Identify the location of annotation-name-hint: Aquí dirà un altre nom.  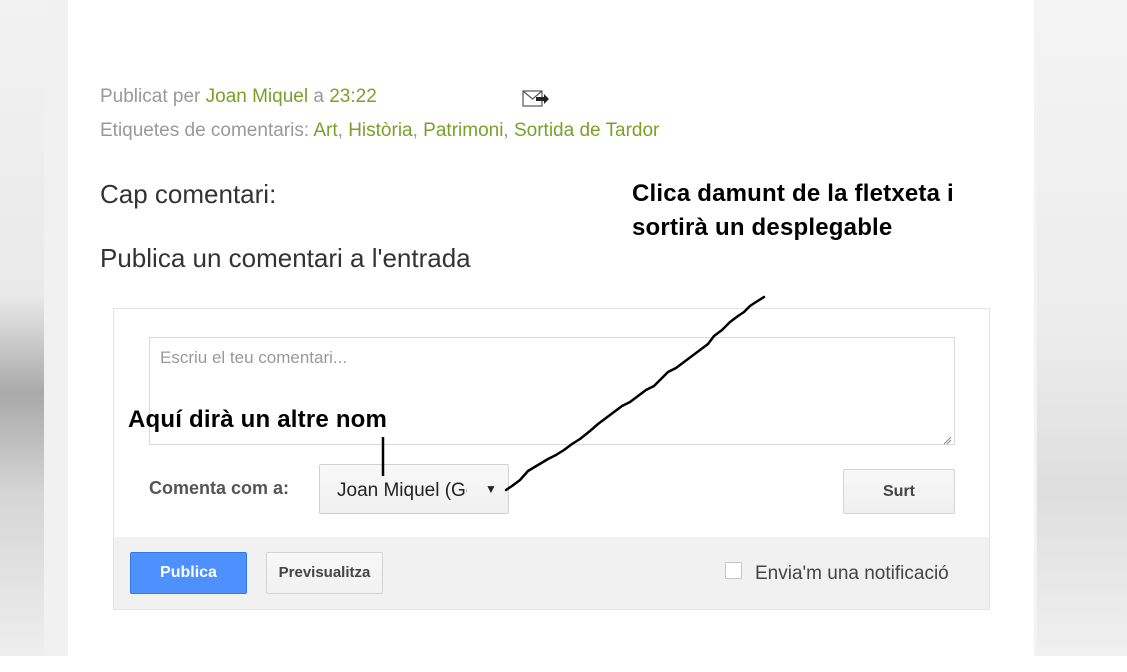
(258, 419).